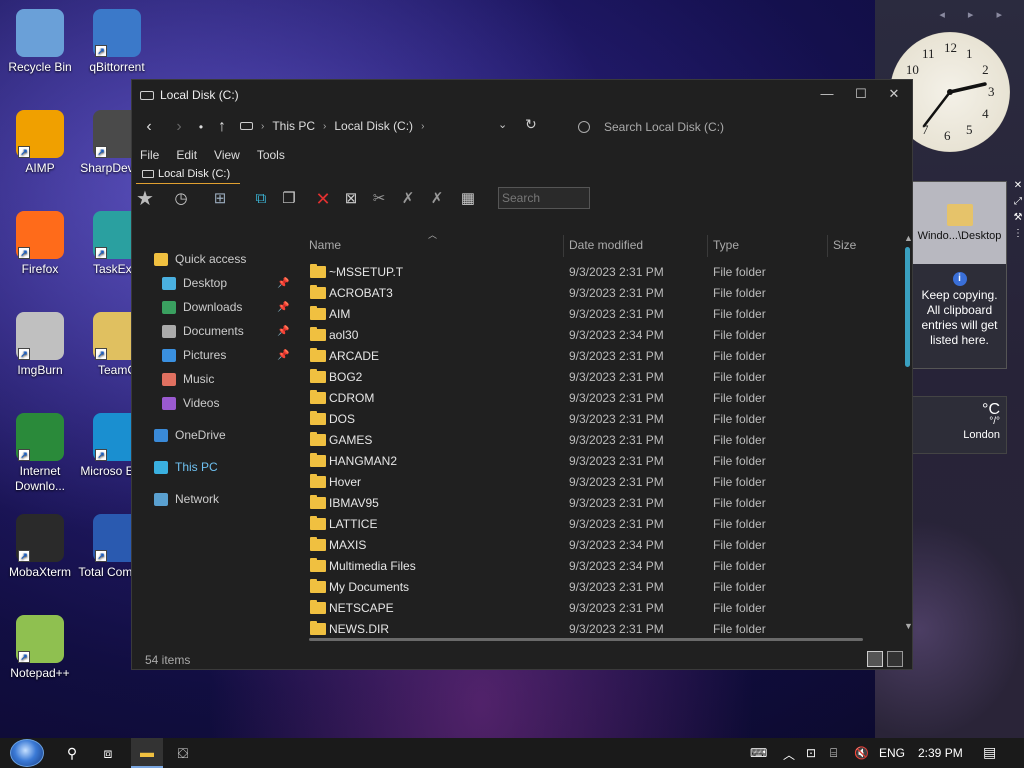  I want to click on breadcrumb-local-disk: Local Disk (C:), so click(373, 126).